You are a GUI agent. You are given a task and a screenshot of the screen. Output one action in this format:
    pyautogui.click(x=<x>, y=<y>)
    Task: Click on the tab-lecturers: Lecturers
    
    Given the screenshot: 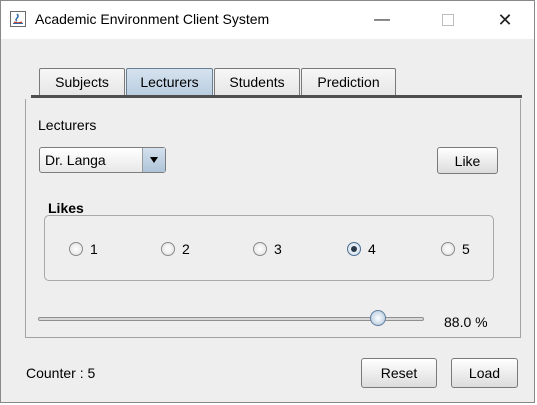 What is the action you would take?
    pyautogui.click(x=169, y=81)
    